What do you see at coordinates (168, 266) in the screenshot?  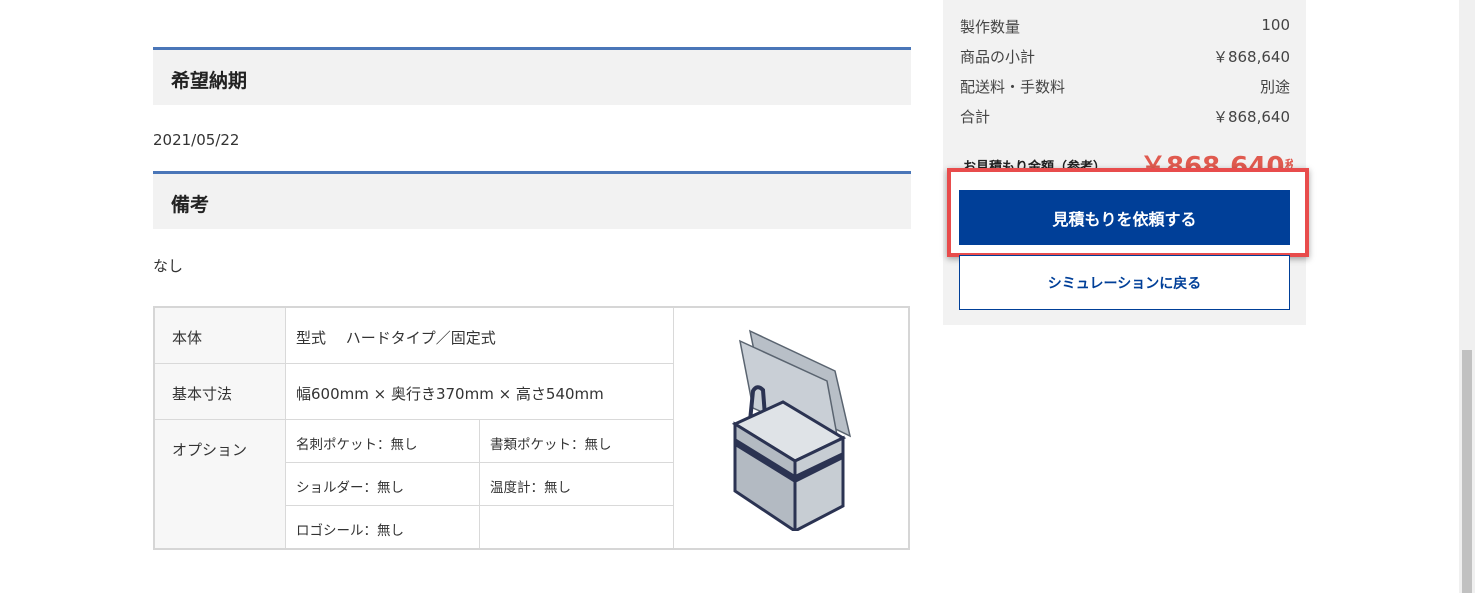 I see `remarks-value: なし` at bounding box center [168, 266].